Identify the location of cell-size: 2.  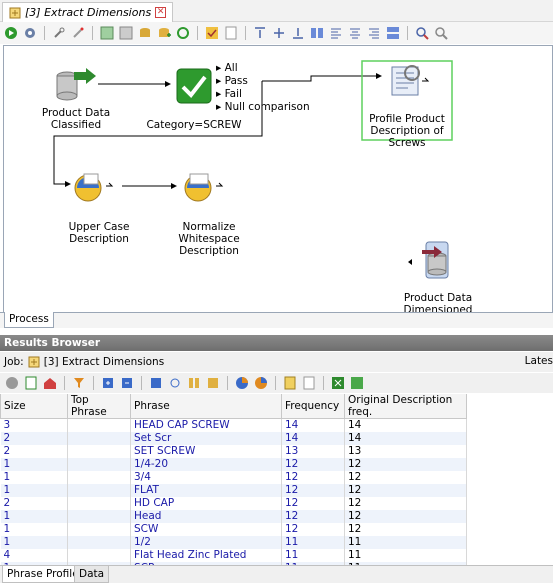
(34, 451).